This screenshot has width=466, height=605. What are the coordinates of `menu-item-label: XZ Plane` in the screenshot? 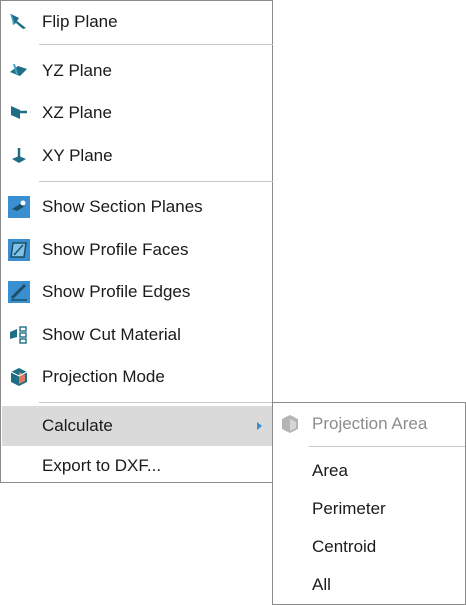 It's located at (77, 112).